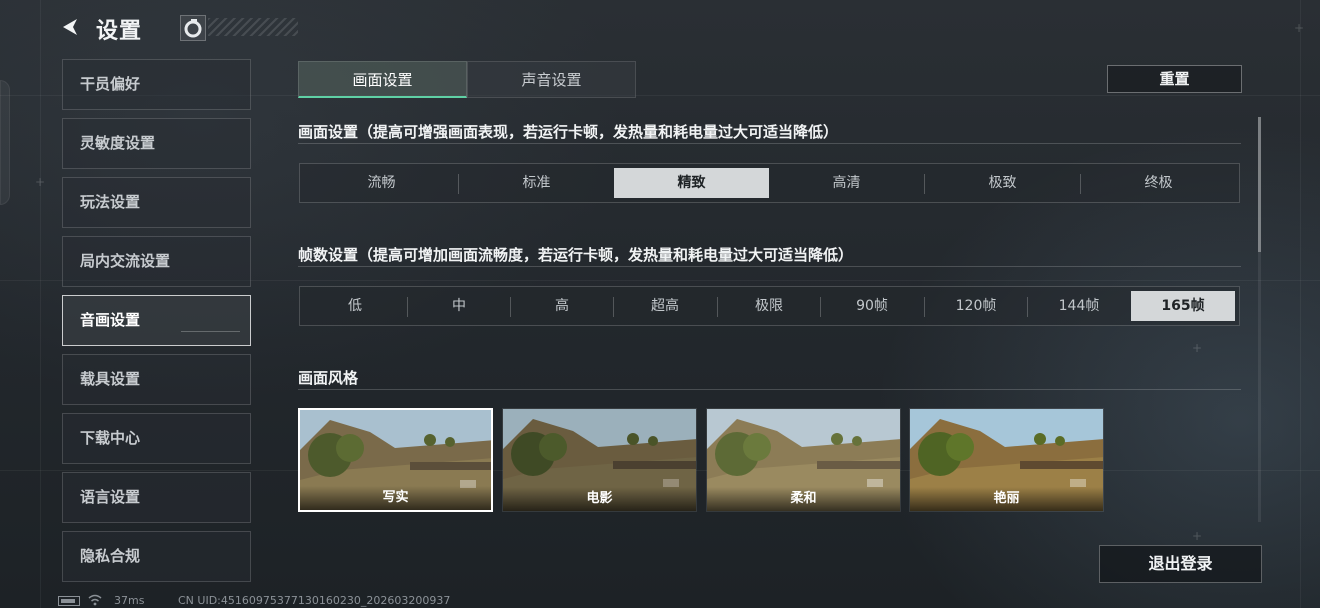  Describe the element at coordinates (551, 79) in the screenshot. I see `tab-sound-settings: 声音设置` at that location.